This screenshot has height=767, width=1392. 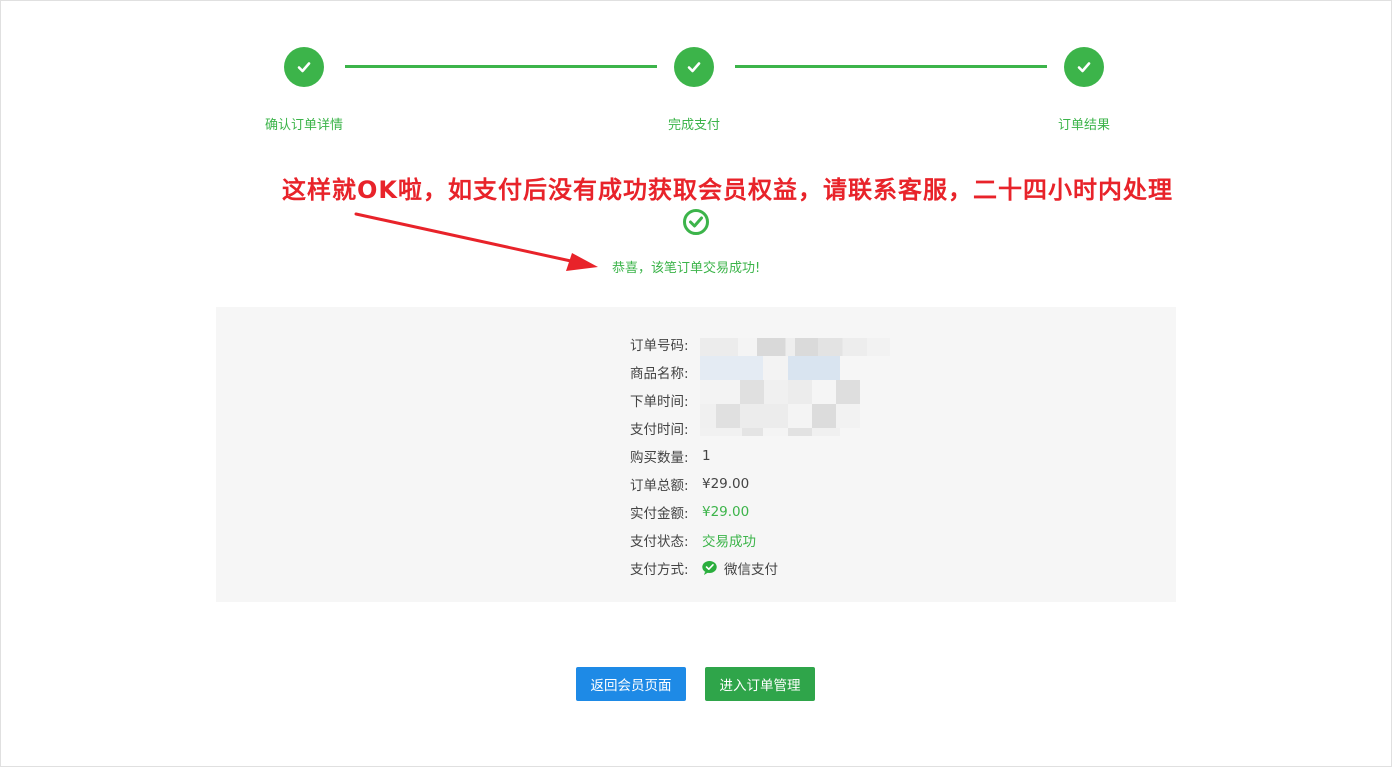 I want to click on annotation-arrow-icon, so click(x=476, y=241).